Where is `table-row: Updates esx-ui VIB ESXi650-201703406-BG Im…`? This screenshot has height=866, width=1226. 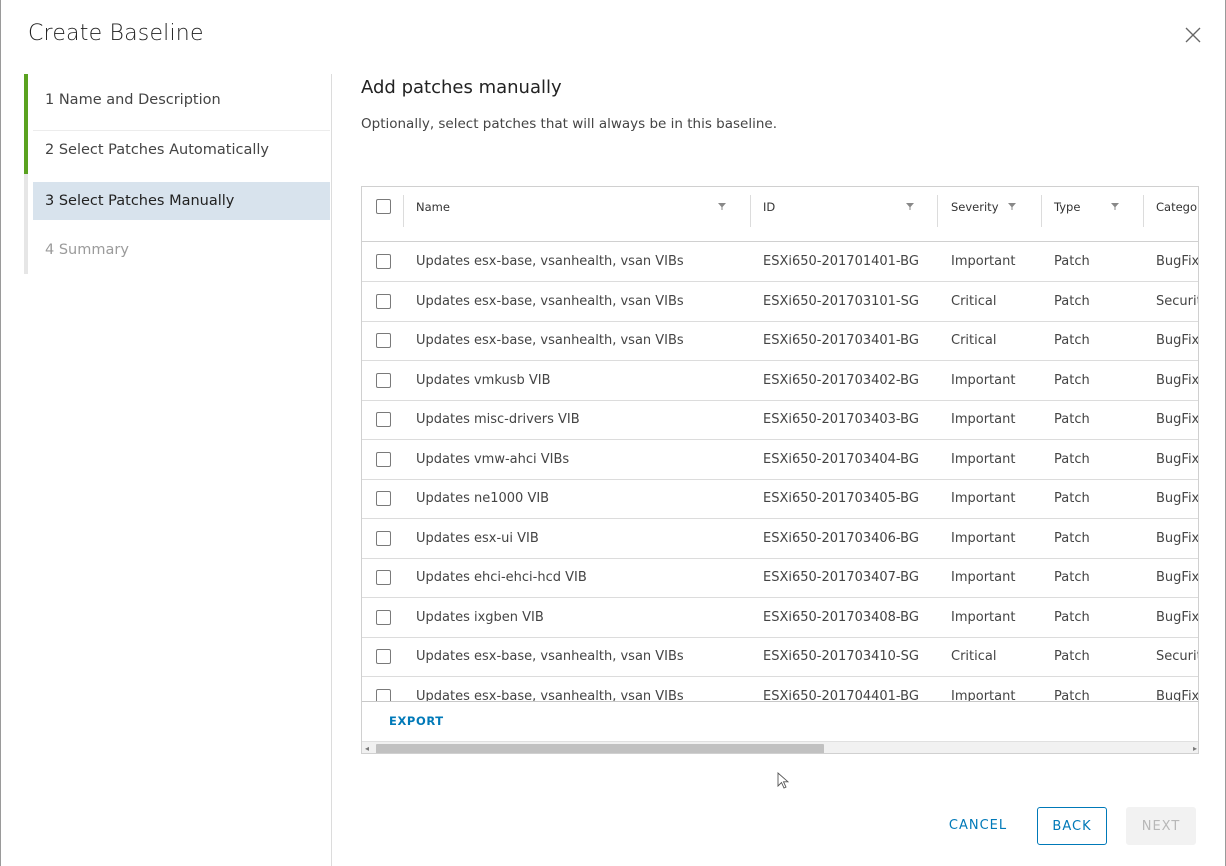 table-row: Updates esx-ui VIB ESXi650-201703406-BG Im… is located at coordinates (780, 539).